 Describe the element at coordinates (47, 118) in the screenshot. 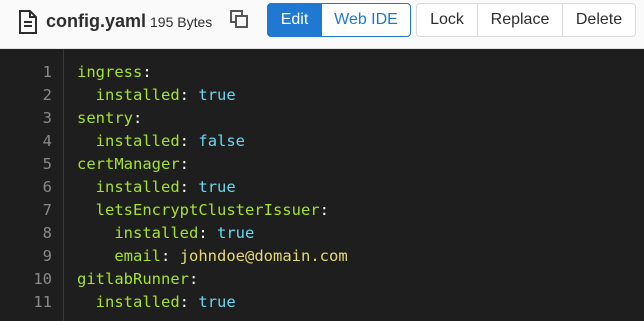

I see `line-number: 3` at that location.